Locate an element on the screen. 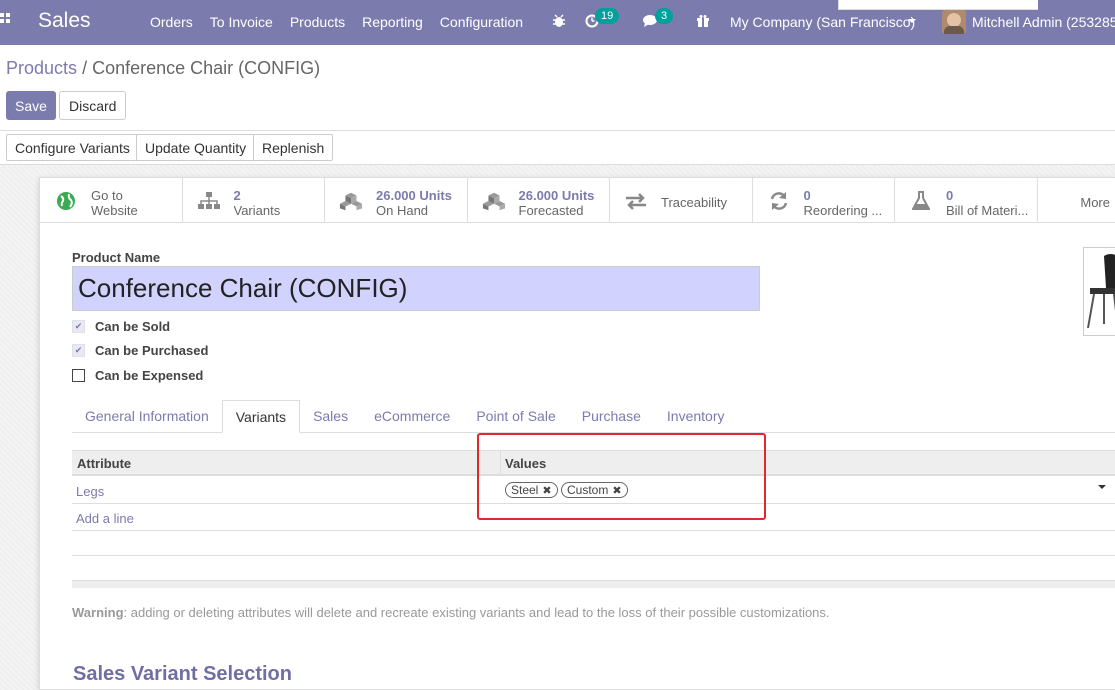  product-name-input: Conference Chair (CONFIG) is located at coordinates (416, 288).